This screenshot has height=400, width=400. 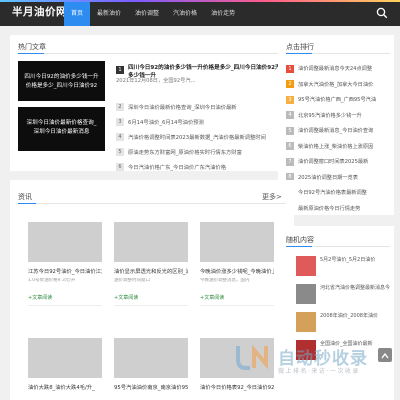 I want to click on nav-adjust: 油价调整, so click(x=147, y=14).